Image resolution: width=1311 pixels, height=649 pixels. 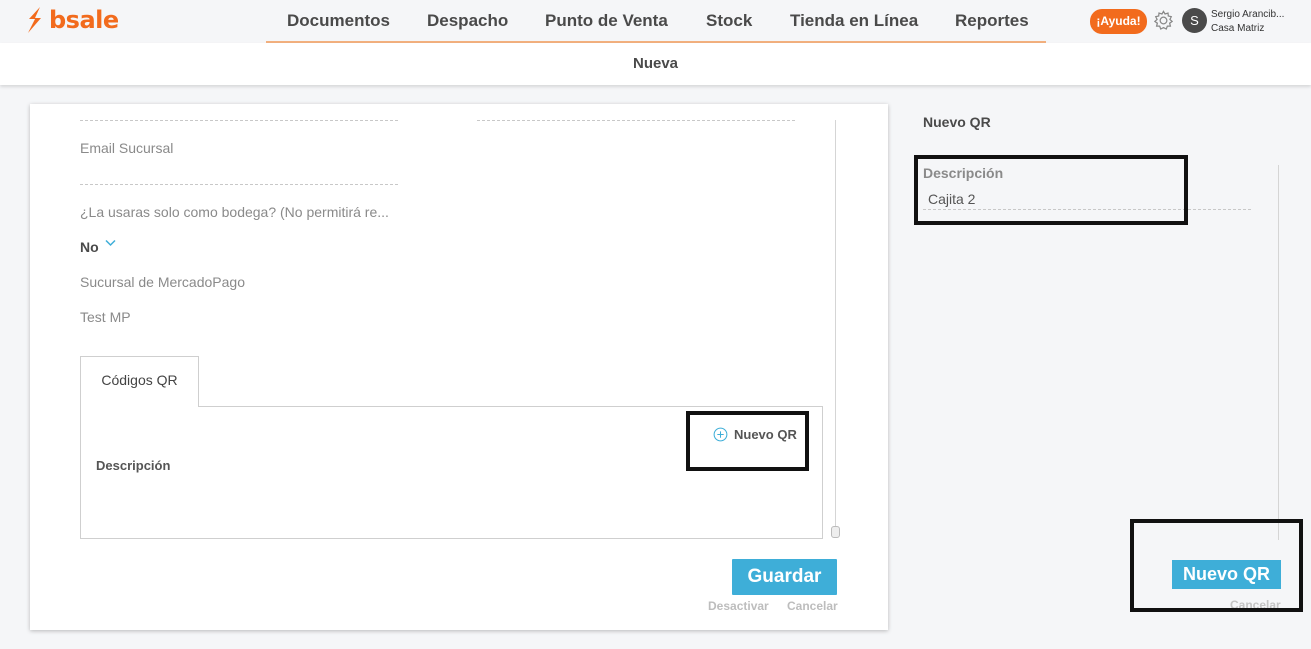 What do you see at coordinates (338, 21) in the screenshot?
I see `nav-documentos: Documentos` at bounding box center [338, 21].